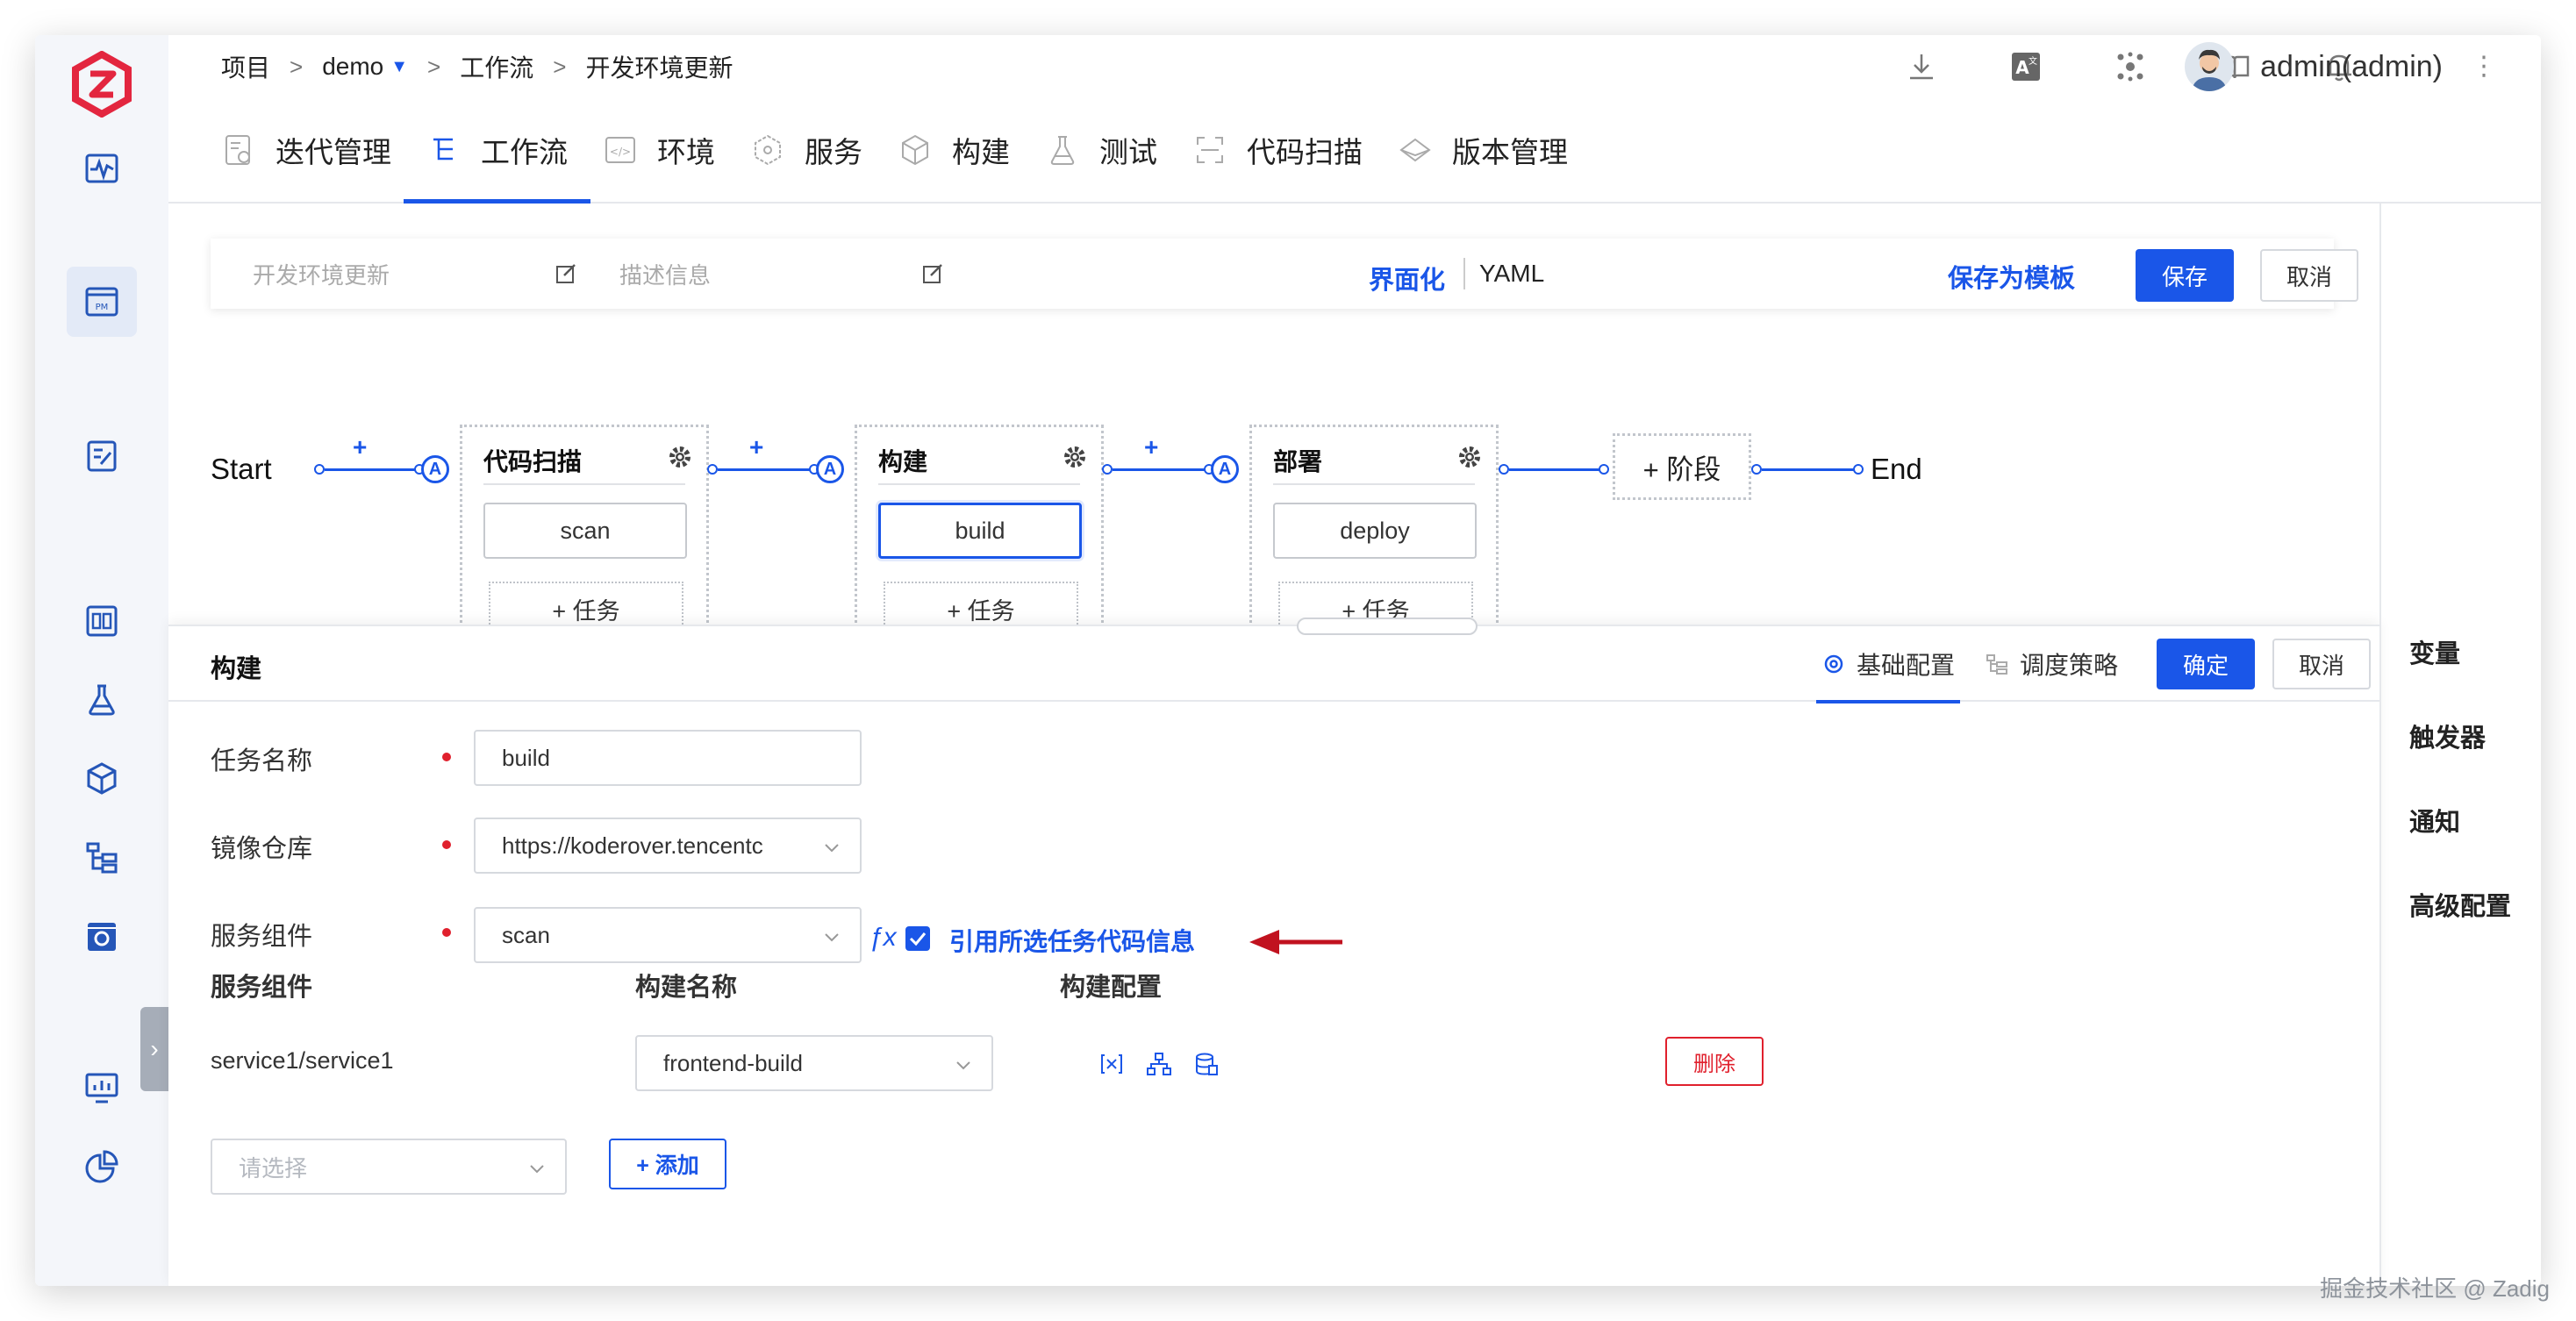 The image size is (2576, 1321). What do you see at coordinates (2434, 820) in the screenshot?
I see `right-item-notifications: 通知` at bounding box center [2434, 820].